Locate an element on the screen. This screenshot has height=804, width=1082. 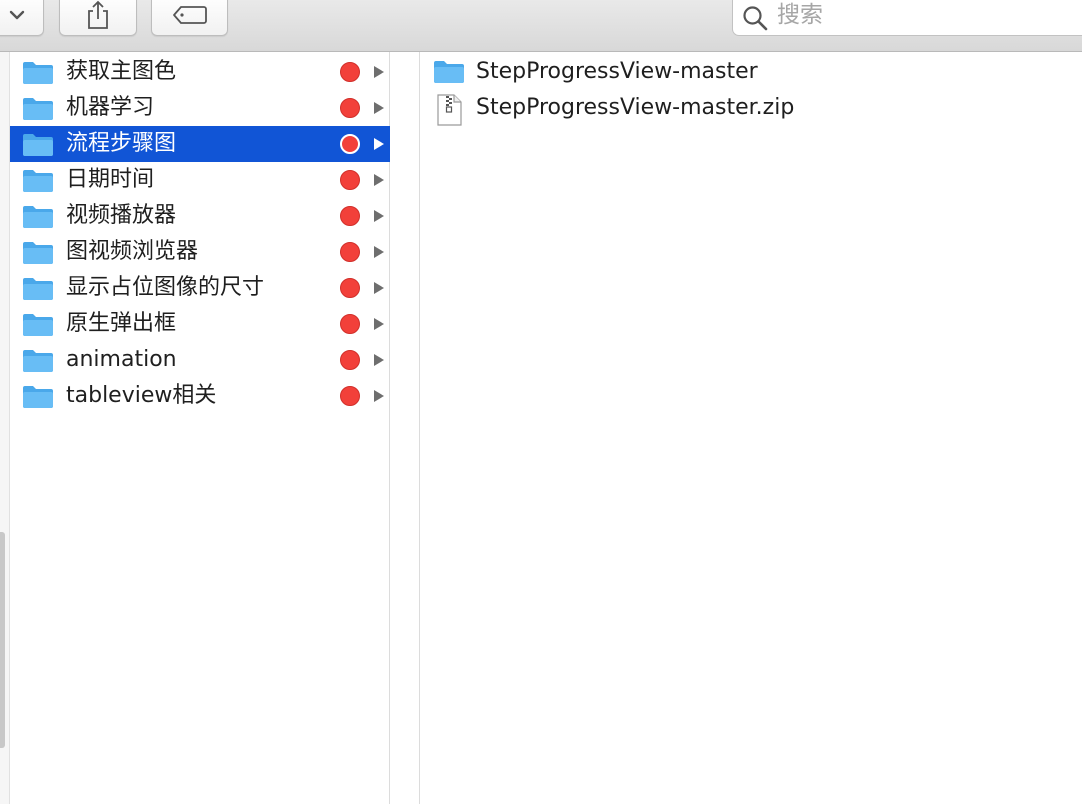
folder-row: 原生弹出框 is located at coordinates (200, 324).